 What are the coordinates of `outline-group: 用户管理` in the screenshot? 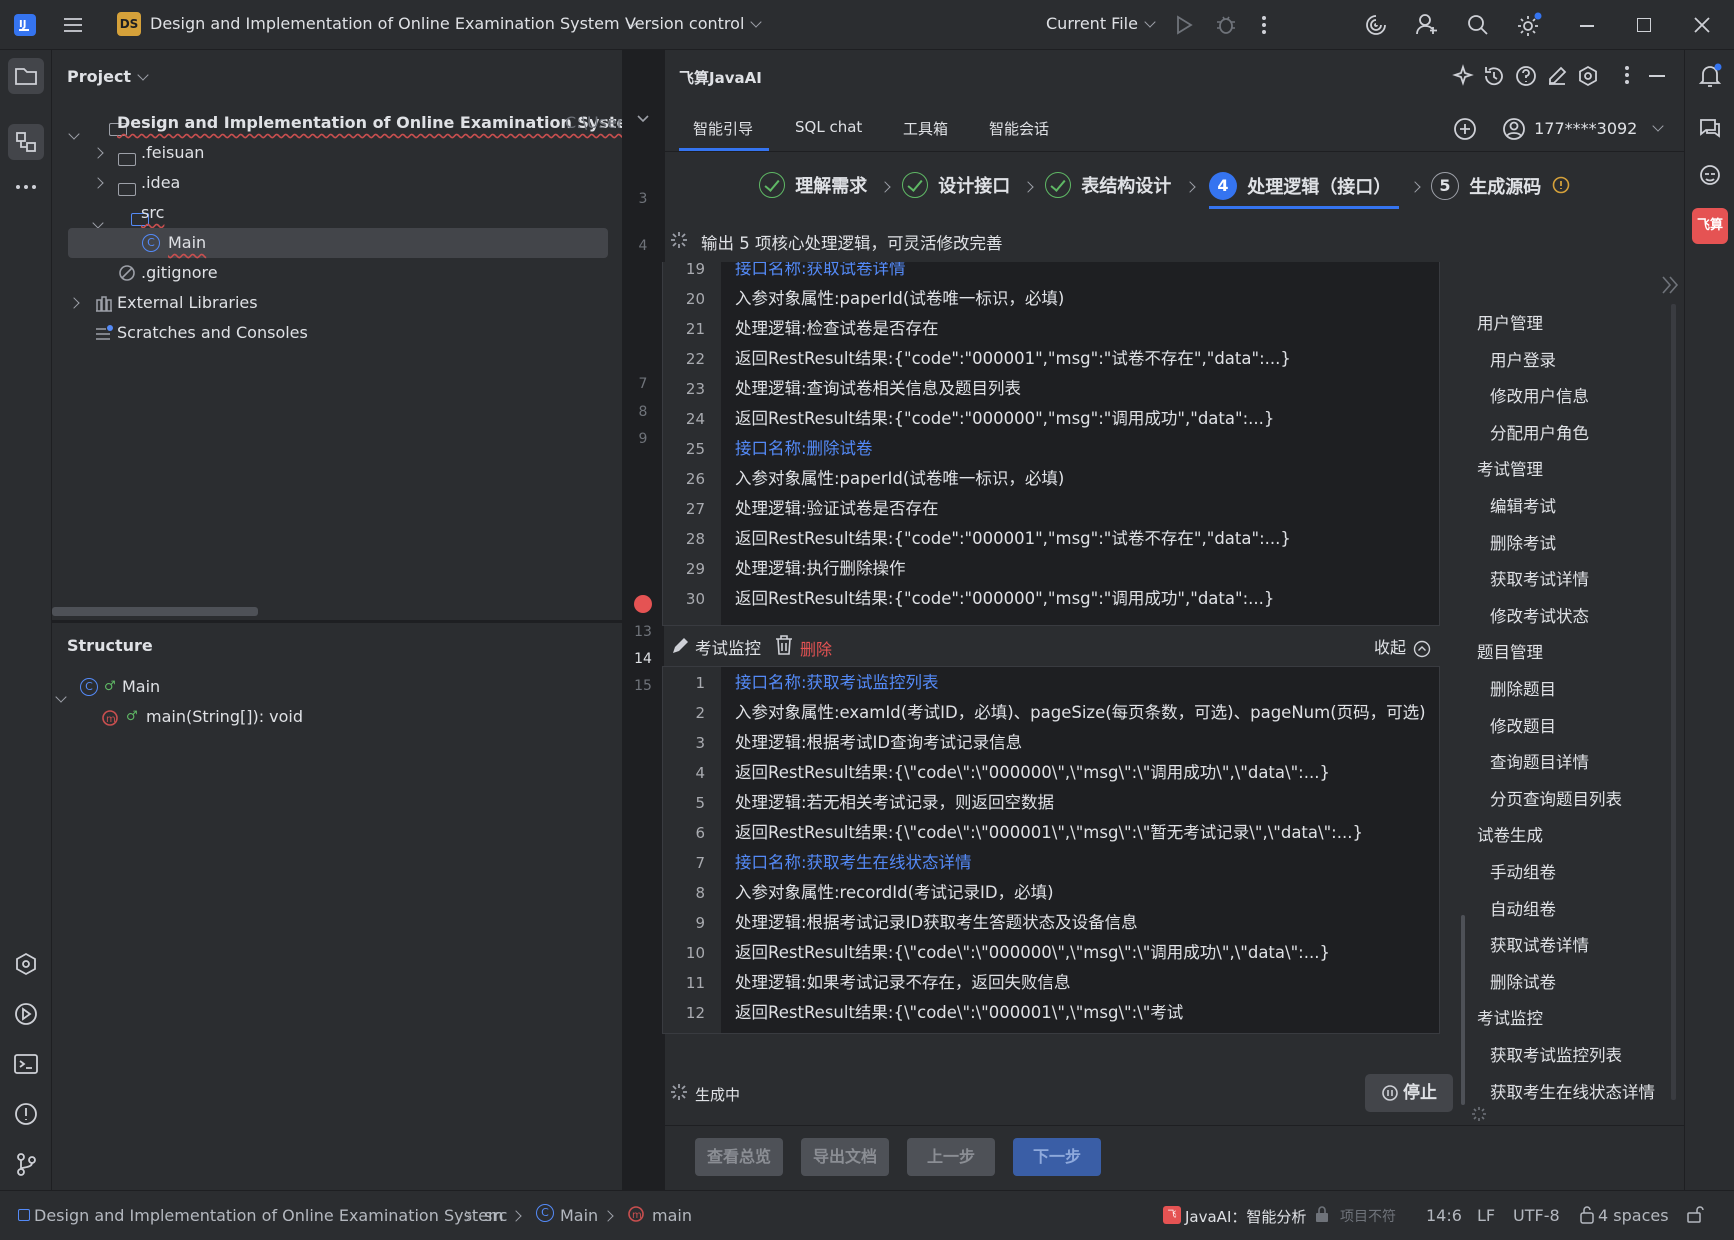 It's located at (1510, 322).